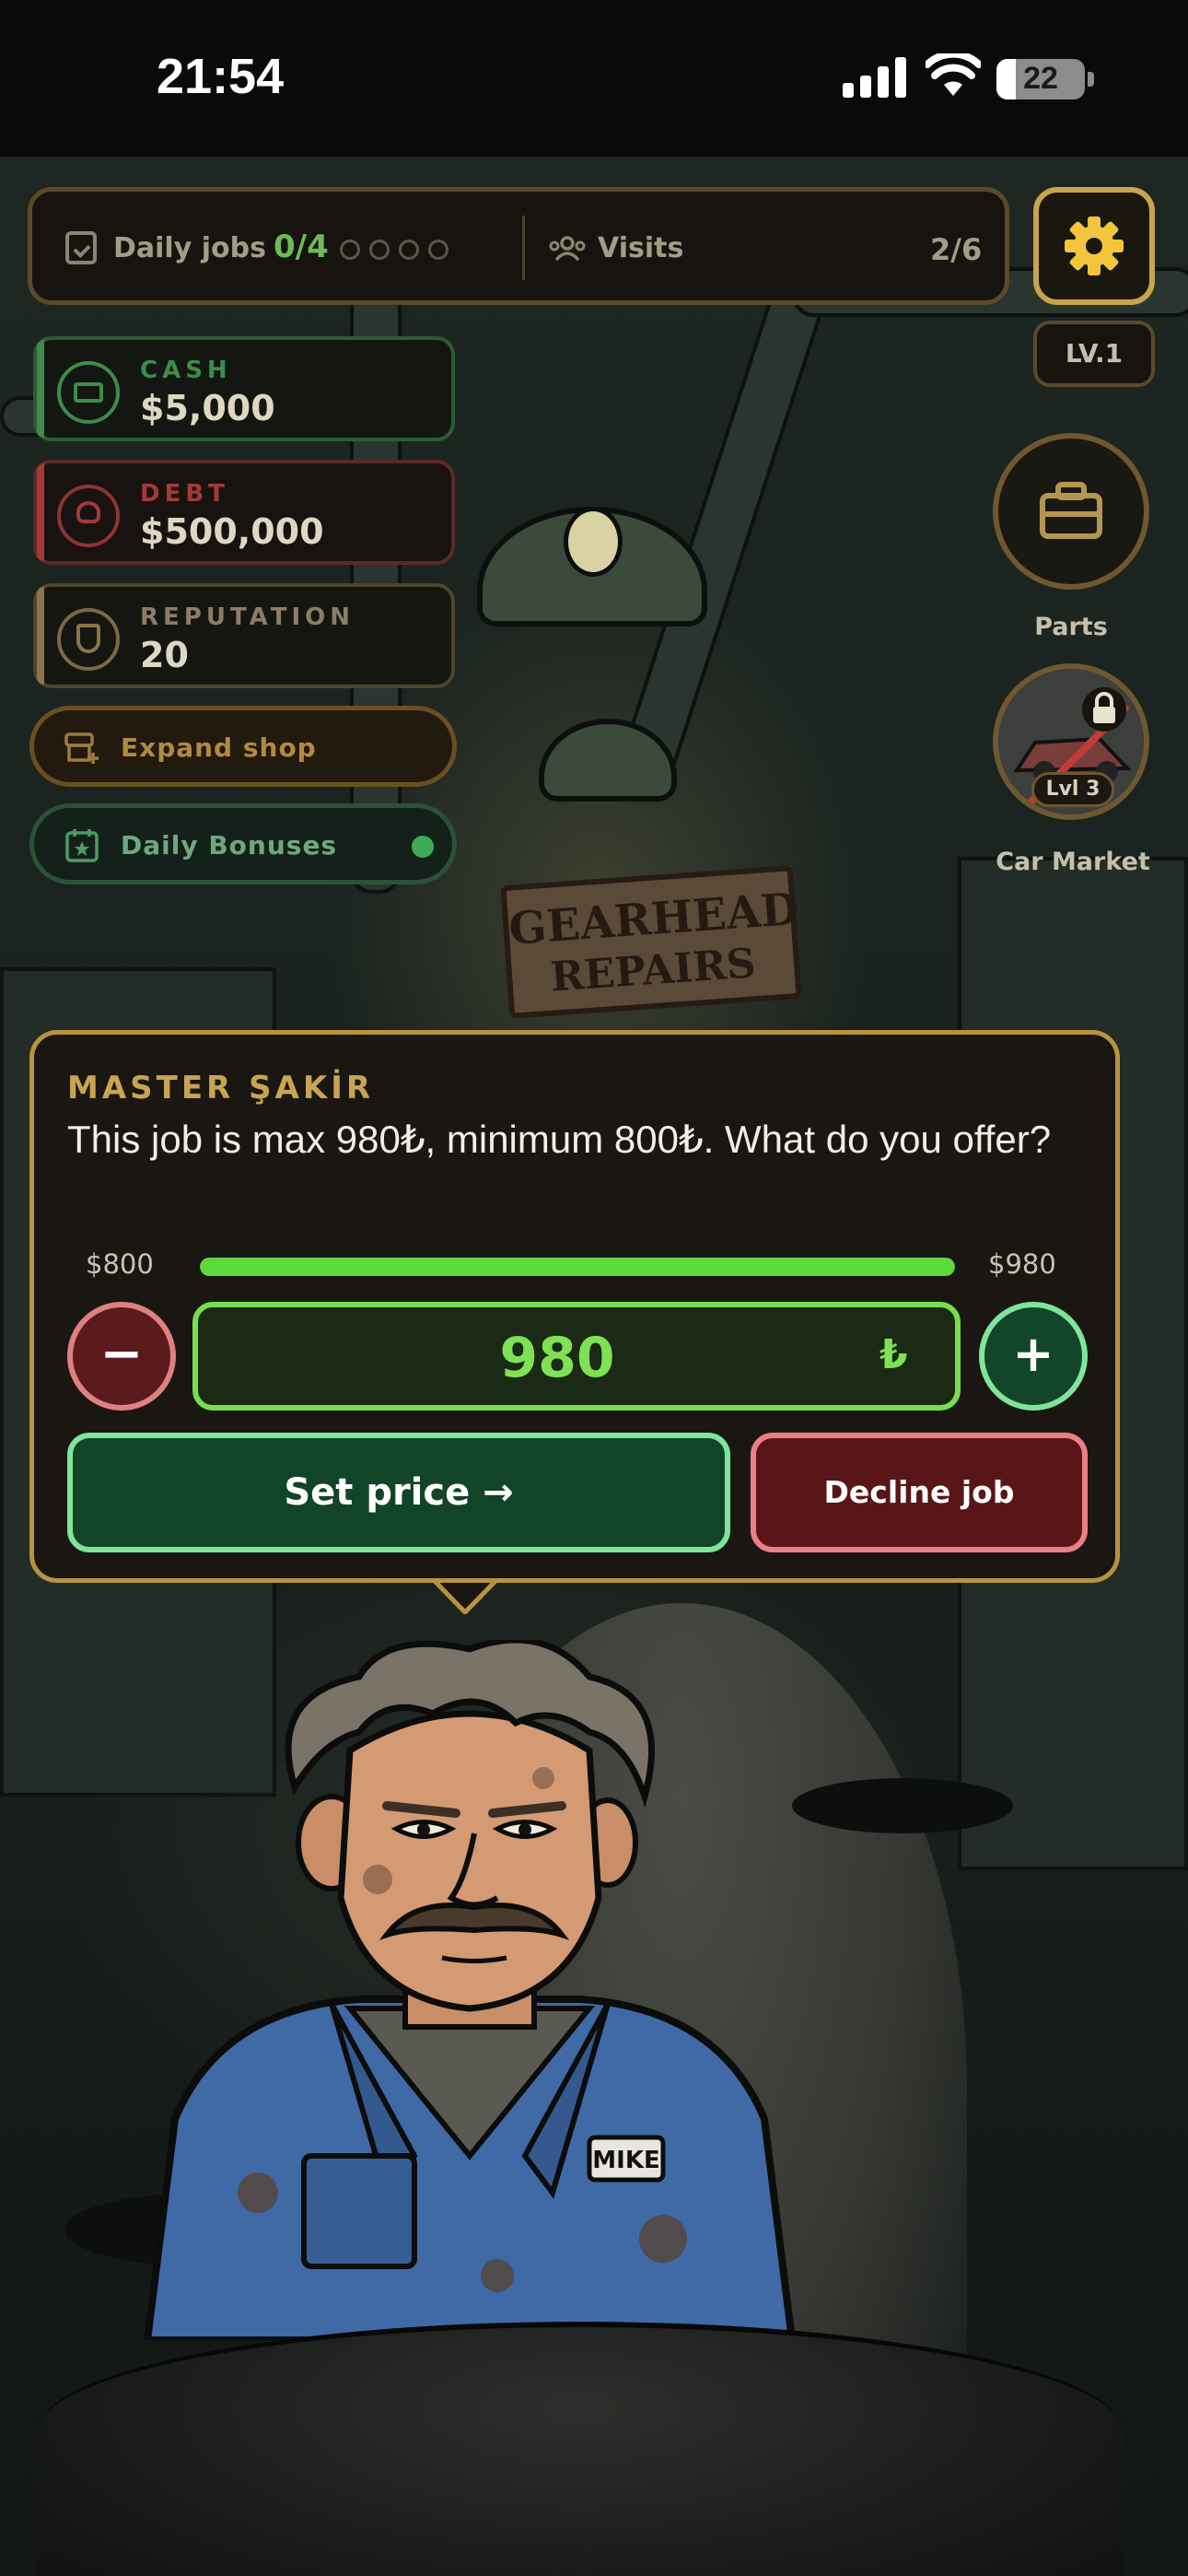 The width and height of the screenshot is (1188, 2576). Describe the element at coordinates (398, 1492) in the screenshot. I see `set-price-button: Set price →` at that location.